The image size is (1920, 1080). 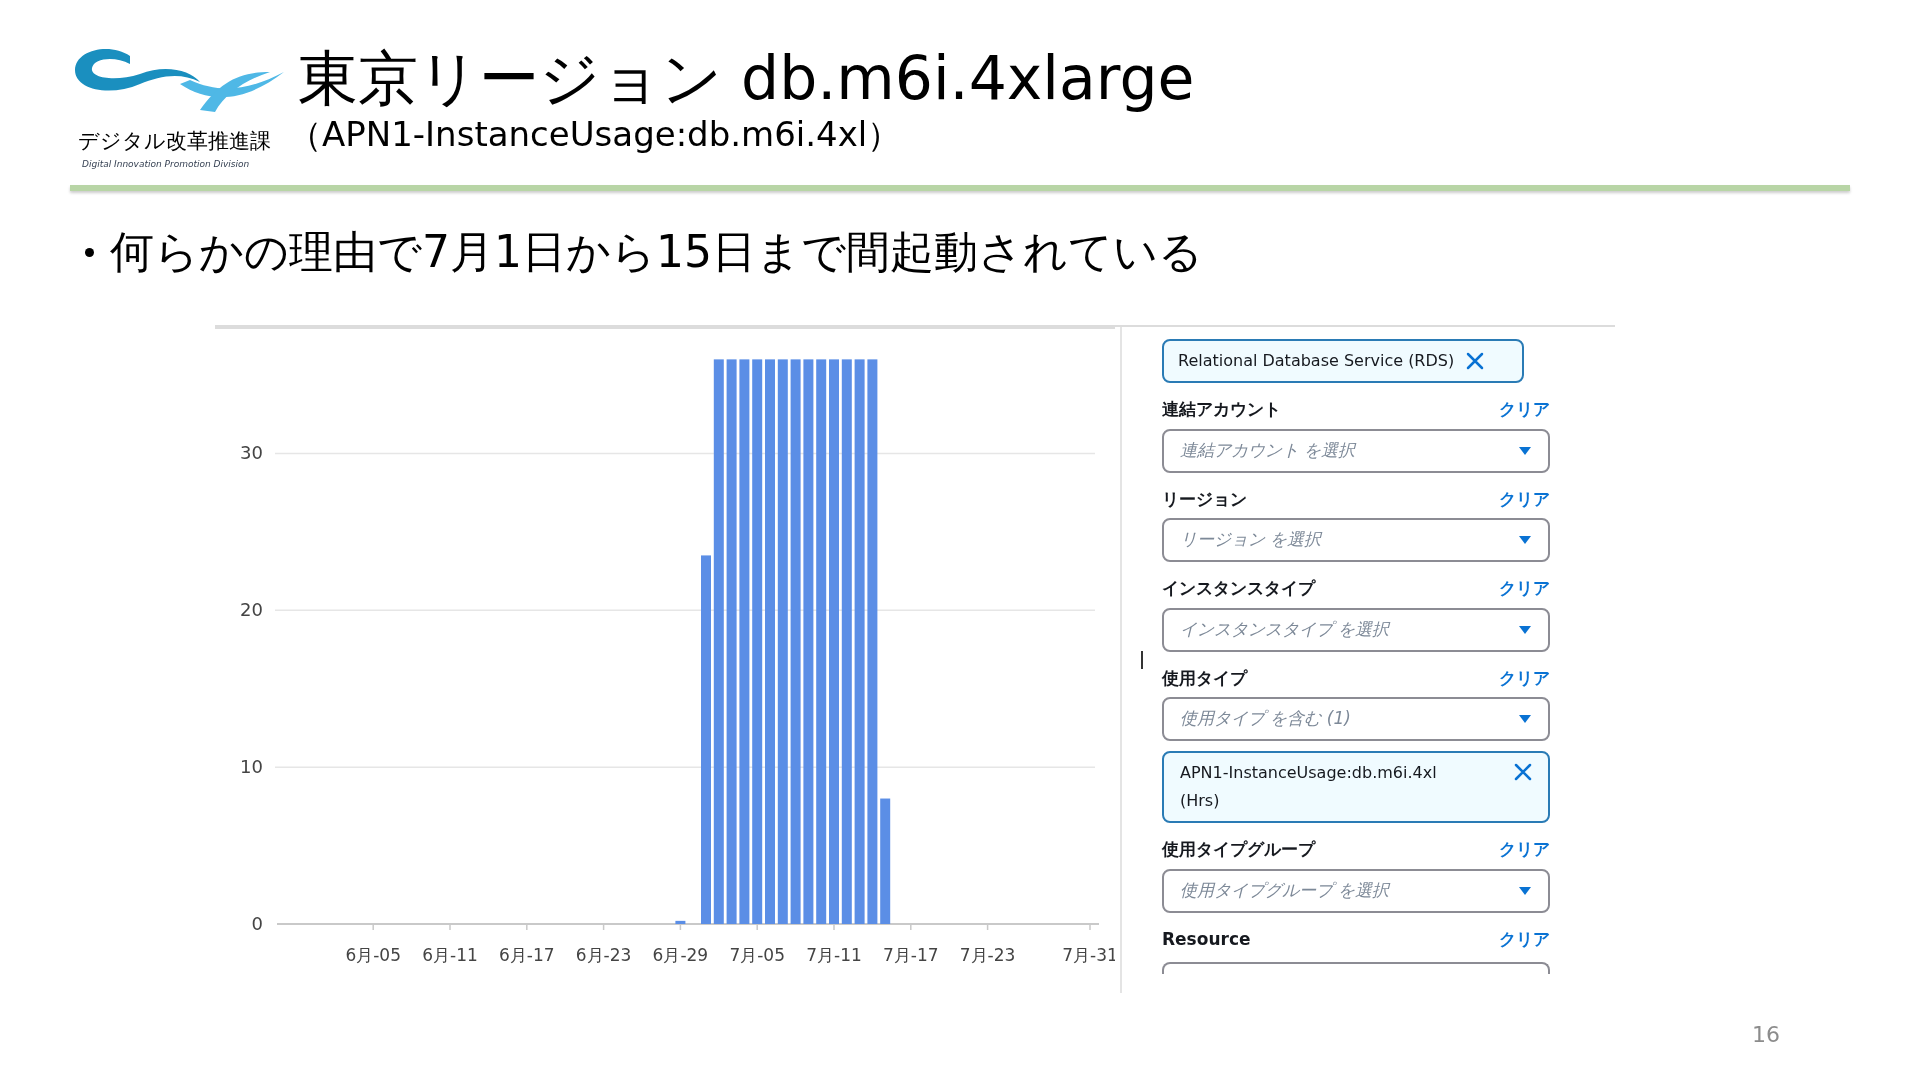 I want to click on dropdown-text: 使用タイプグループ を選択, so click(x=1285, y=890).